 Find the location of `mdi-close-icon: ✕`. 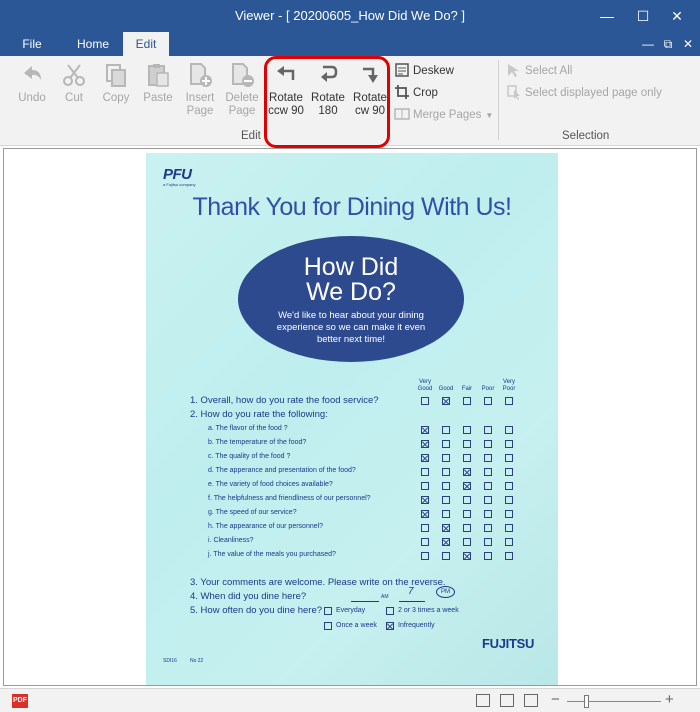

mdi-close-icon: ✕ is located at coordinates (688, 44).